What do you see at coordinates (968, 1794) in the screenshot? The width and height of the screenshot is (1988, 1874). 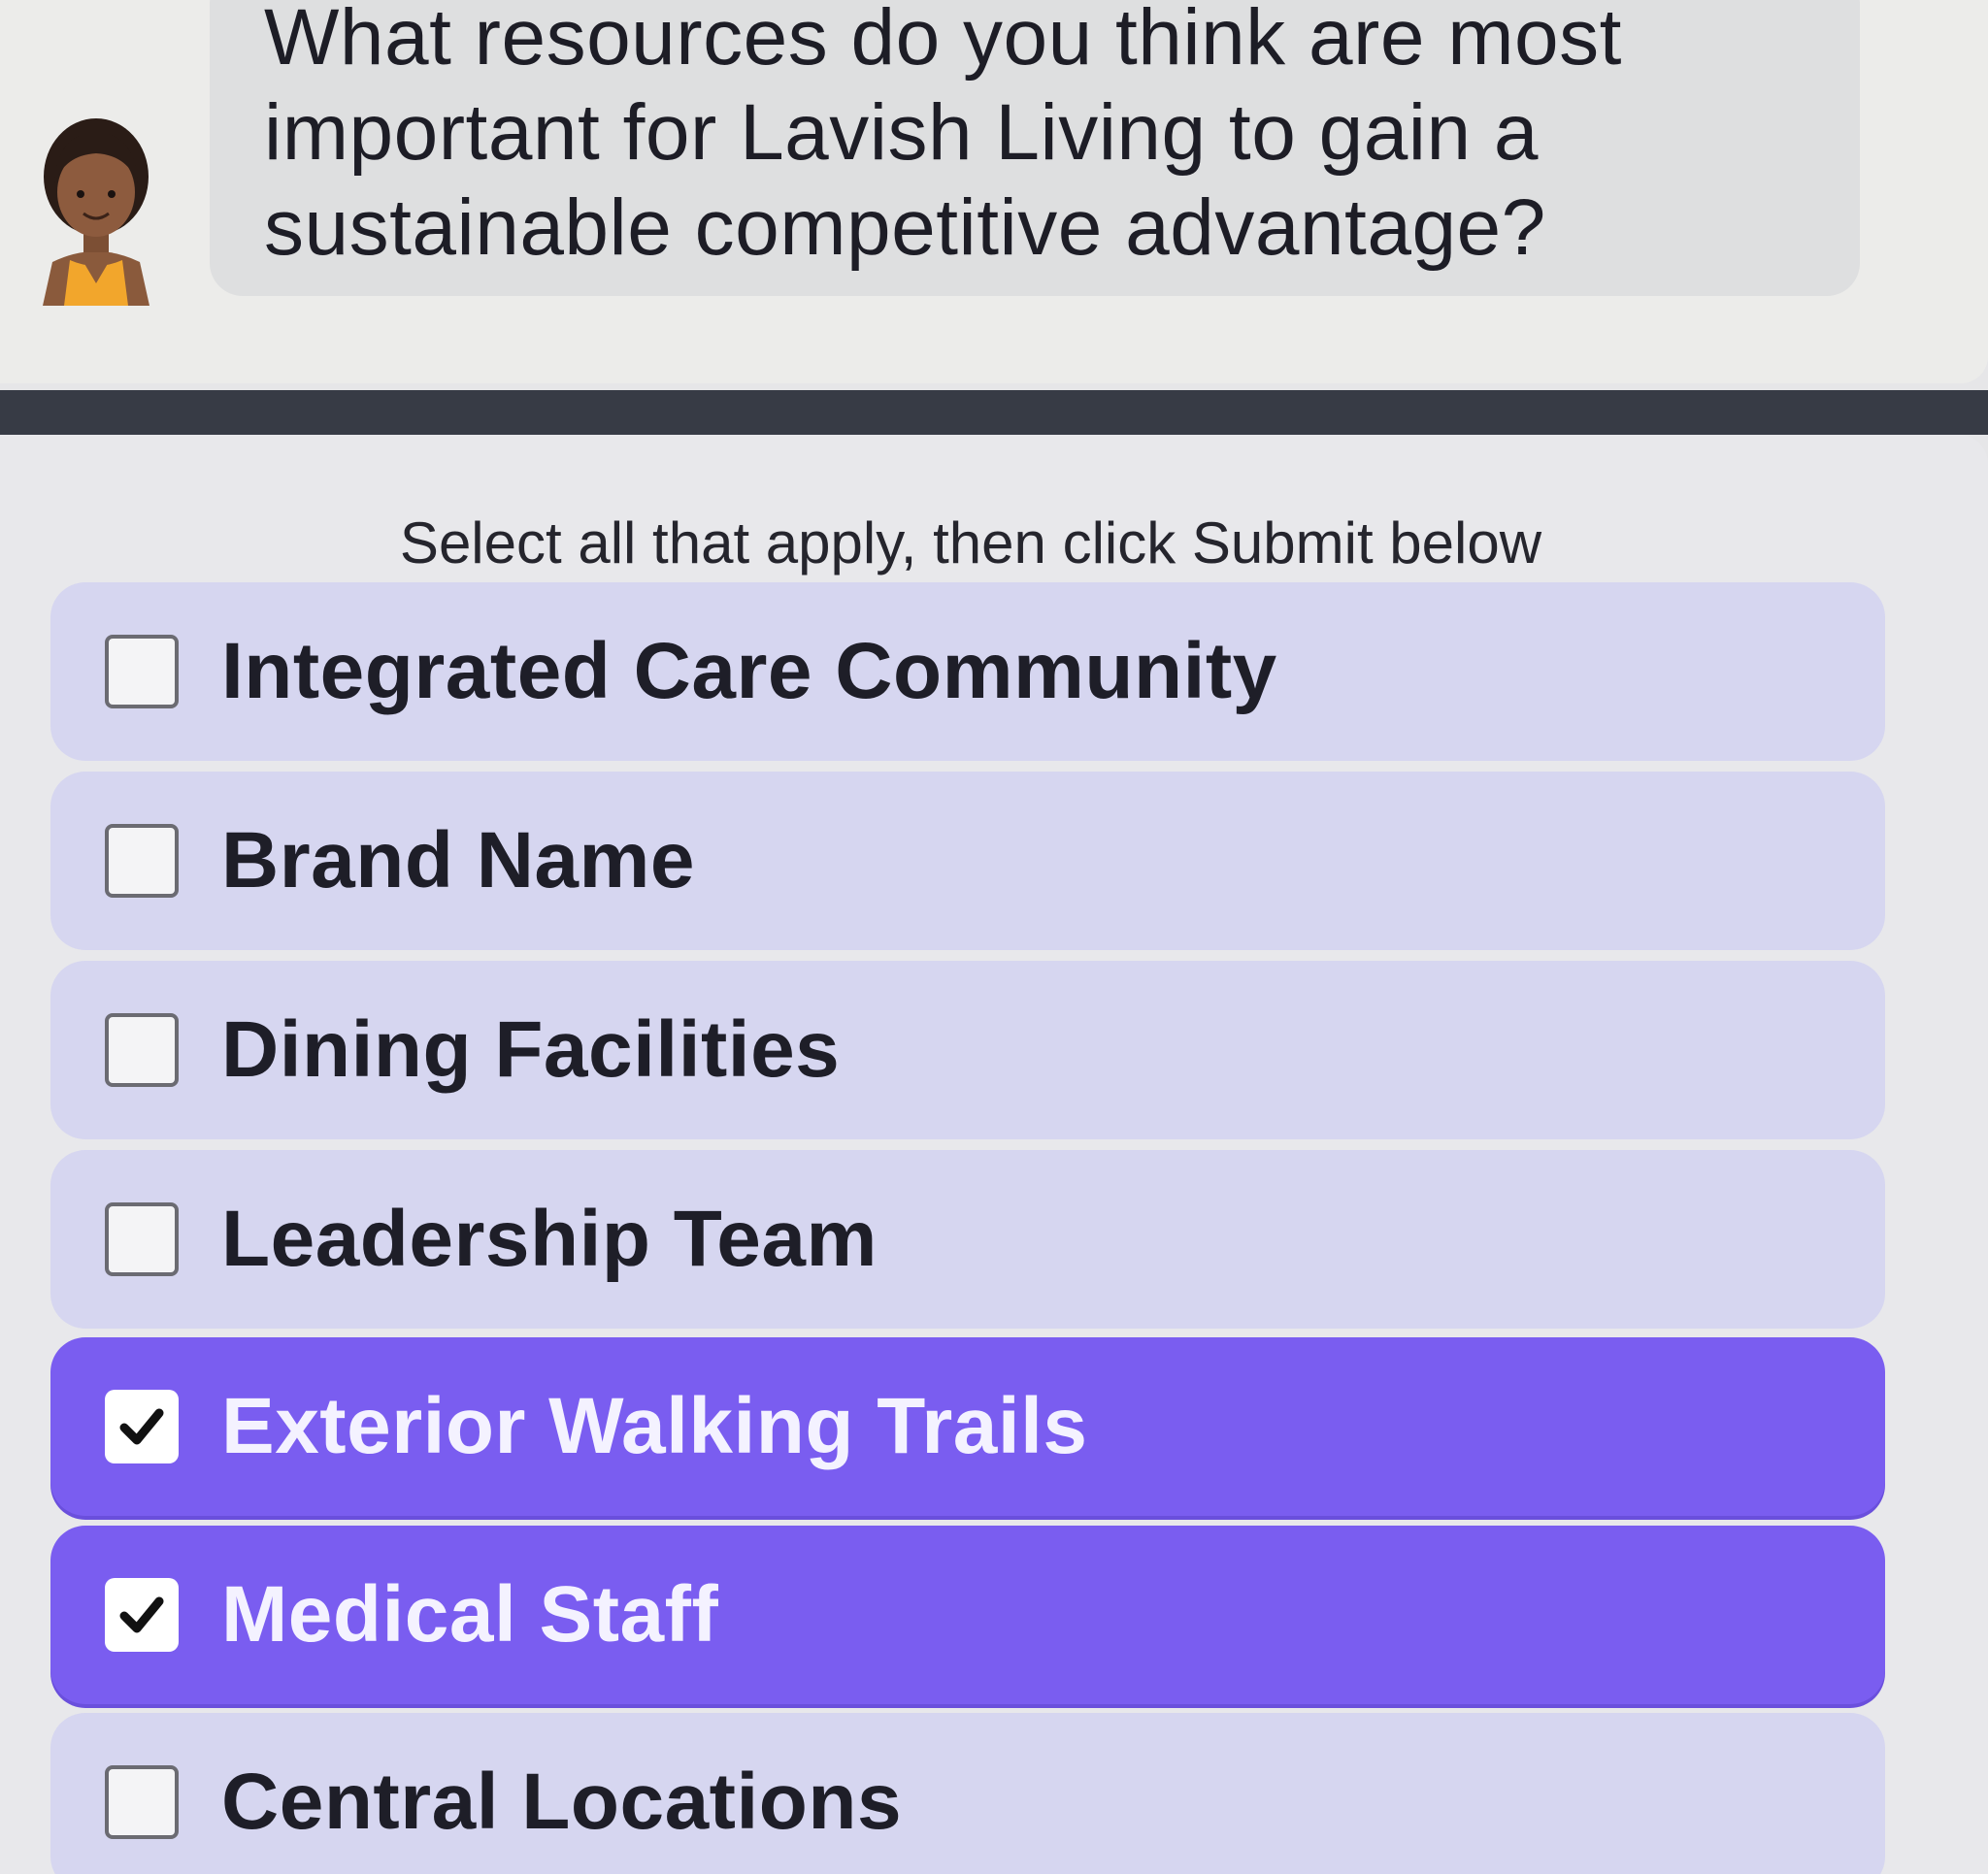 I see `option-central-locations: Central Locations` at bounding box center [968, 1794].